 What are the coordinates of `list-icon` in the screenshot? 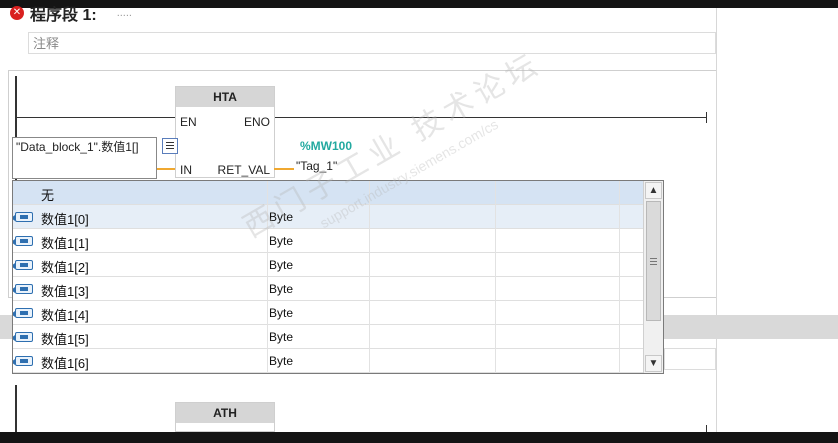 It's located at (170, 146).